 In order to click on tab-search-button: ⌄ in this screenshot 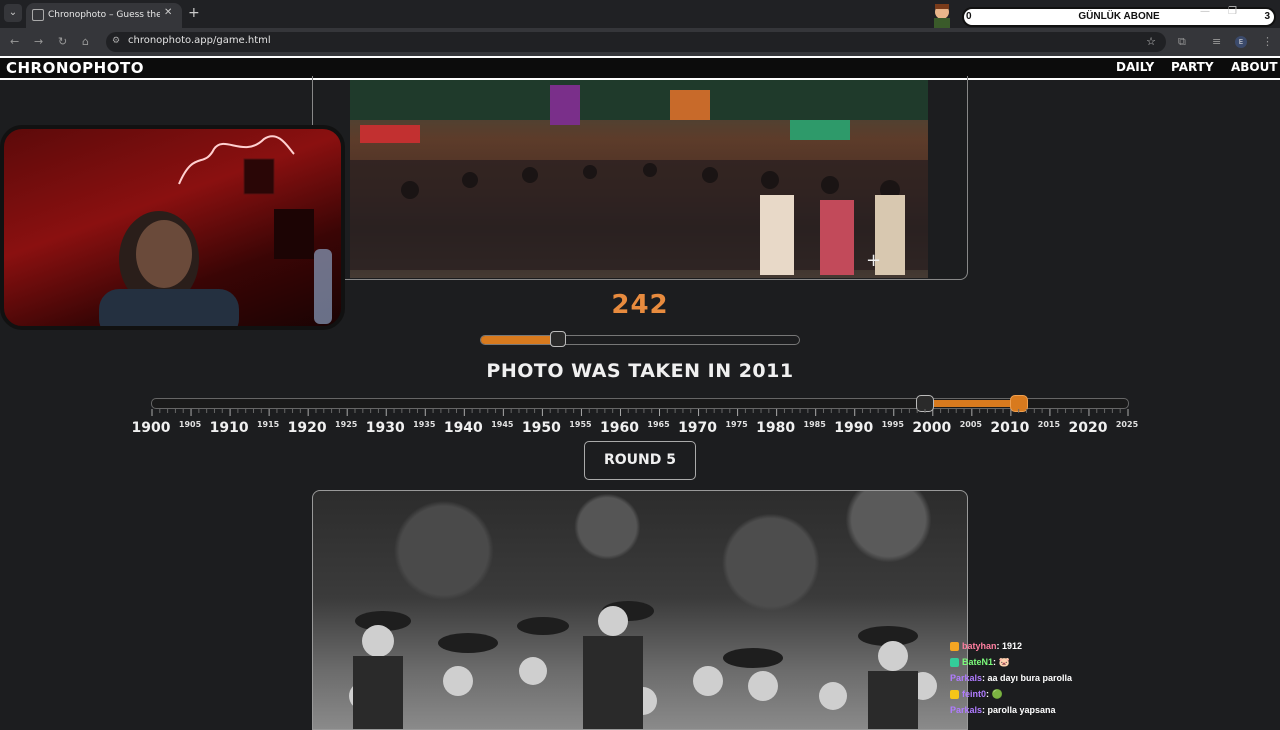, I will do `click(13, 13)`.